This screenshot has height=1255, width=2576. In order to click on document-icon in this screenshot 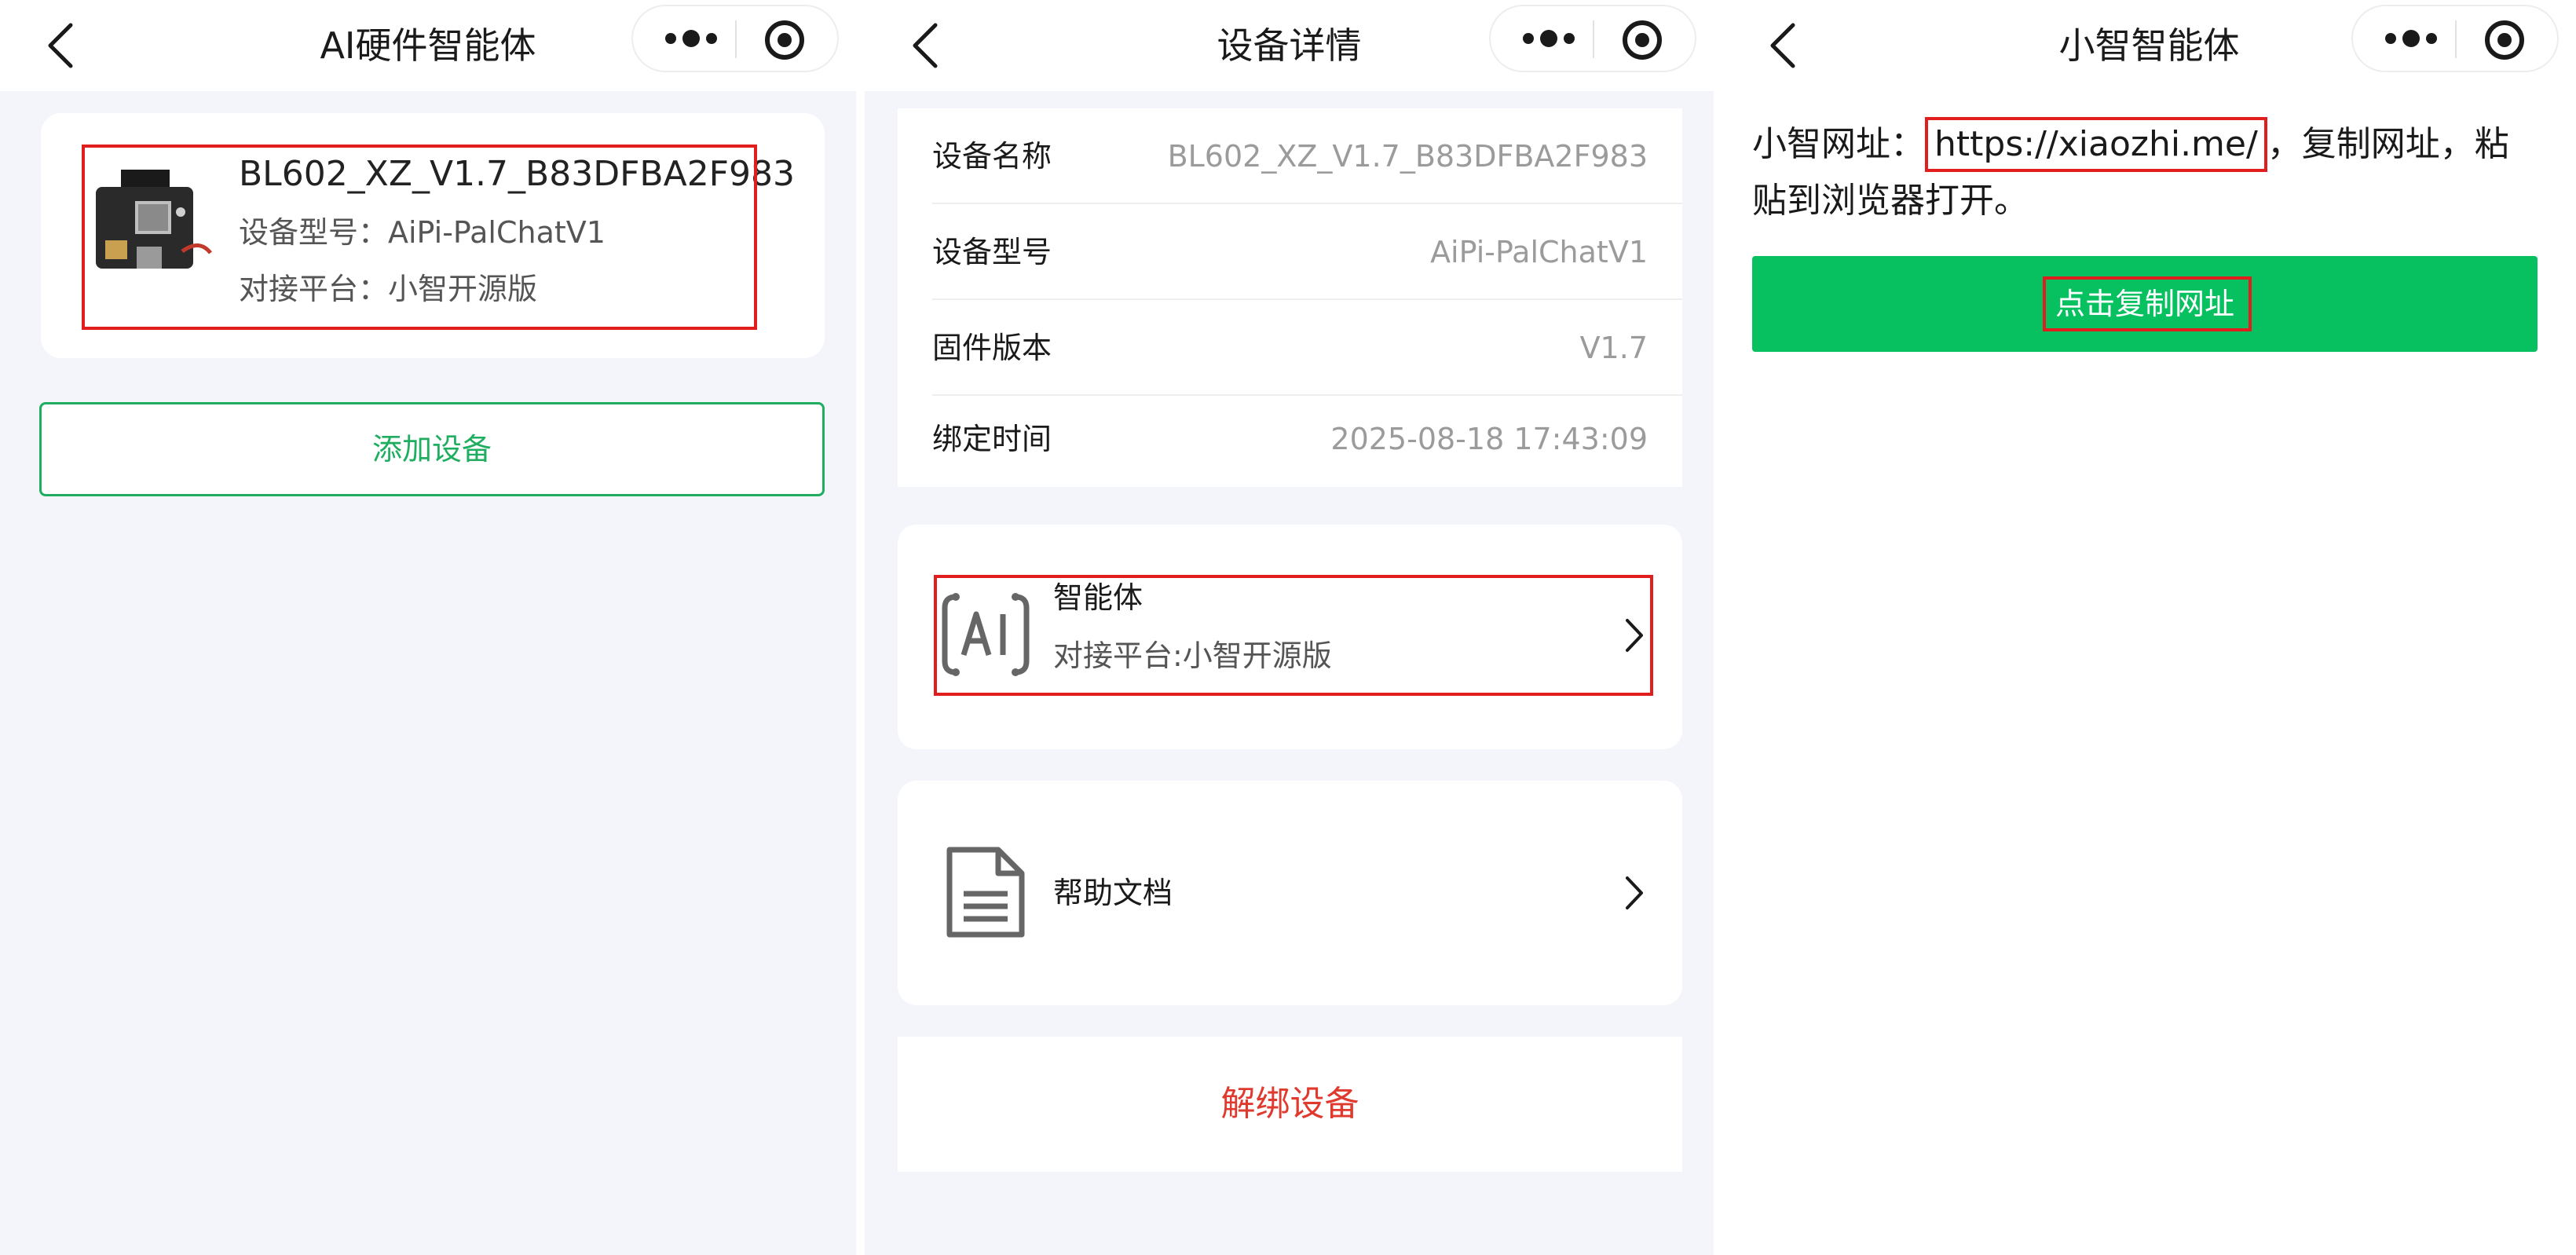, I will do `click(986, 892)`.